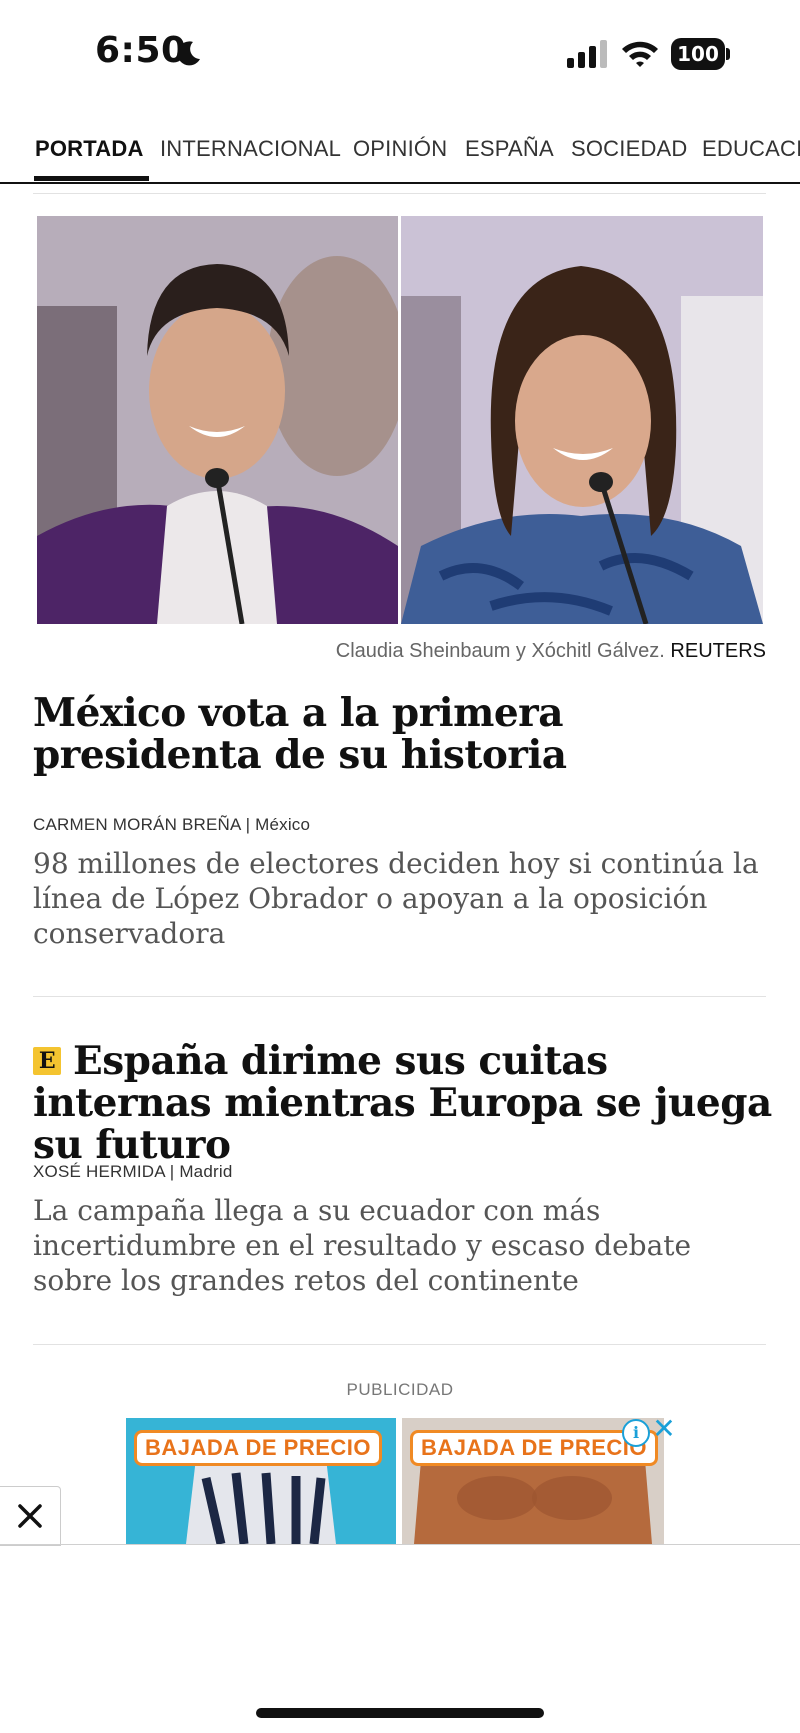 The width and height of the screenshot is (800, 1733). What do you see at coordinates (629, 149) in the screenshot?
I see `tab-sociedad: SOCIEDAD` at bounding box center [629, 149].